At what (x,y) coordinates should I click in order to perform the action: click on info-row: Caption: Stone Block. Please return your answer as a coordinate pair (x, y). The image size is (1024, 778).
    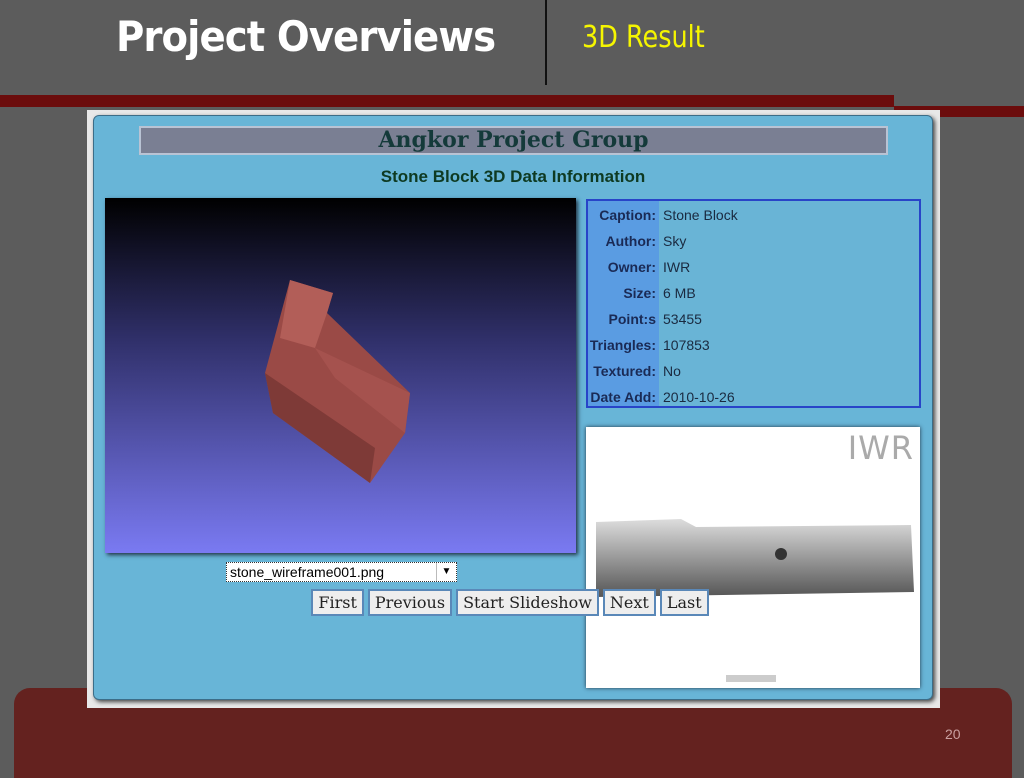
    Looking at the image, I should click on (753, 215).